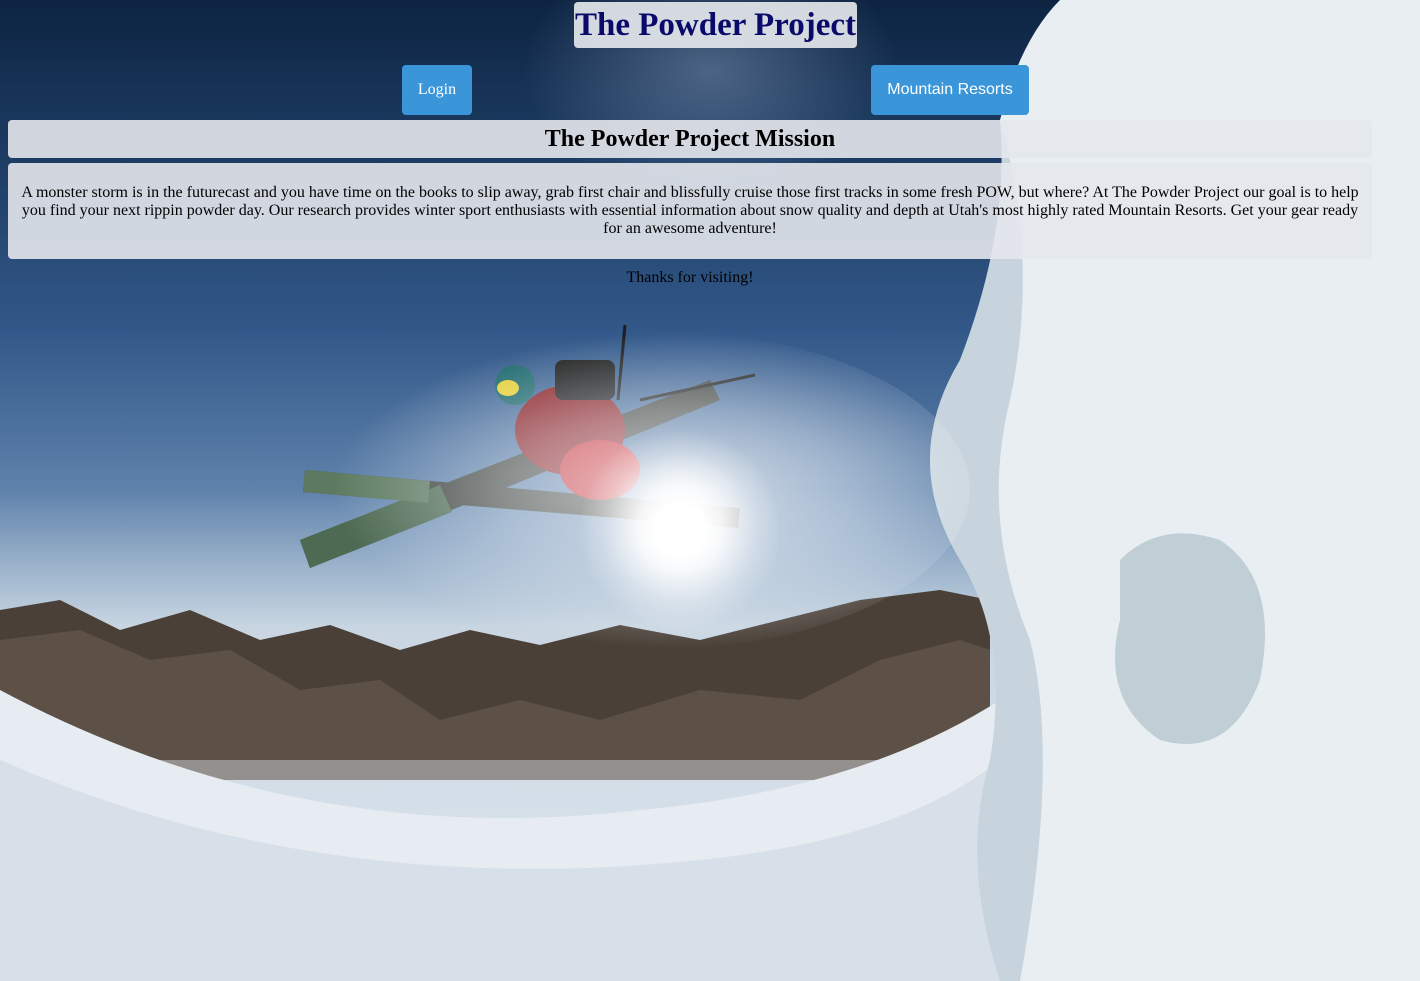 This screenshot has height=981, width=1420. I want to click on thanks-message: Thanks for visiting!, so click(690, 277).